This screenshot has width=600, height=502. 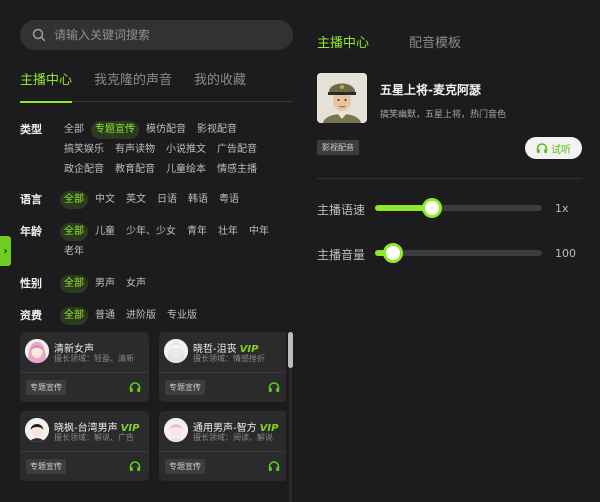 I want to click on filter-chip-type-audiobook: 有声读物, so click(x=135, y=150).